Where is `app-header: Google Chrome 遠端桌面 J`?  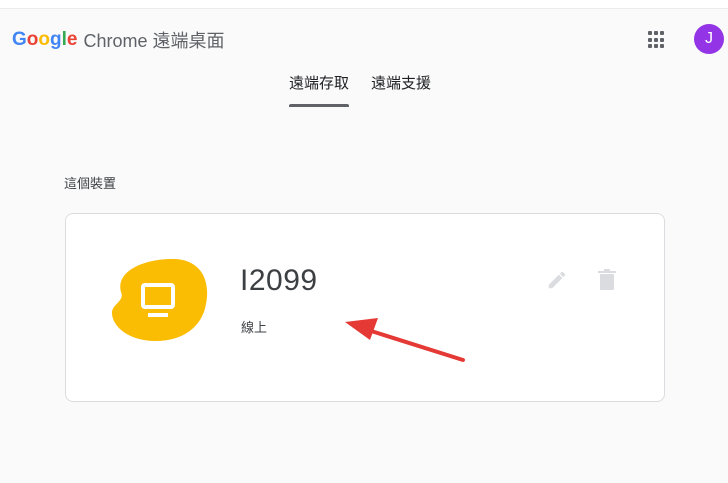 app-header: Google Chrome 遠端桌面 J is located at coordinates (364, 42).